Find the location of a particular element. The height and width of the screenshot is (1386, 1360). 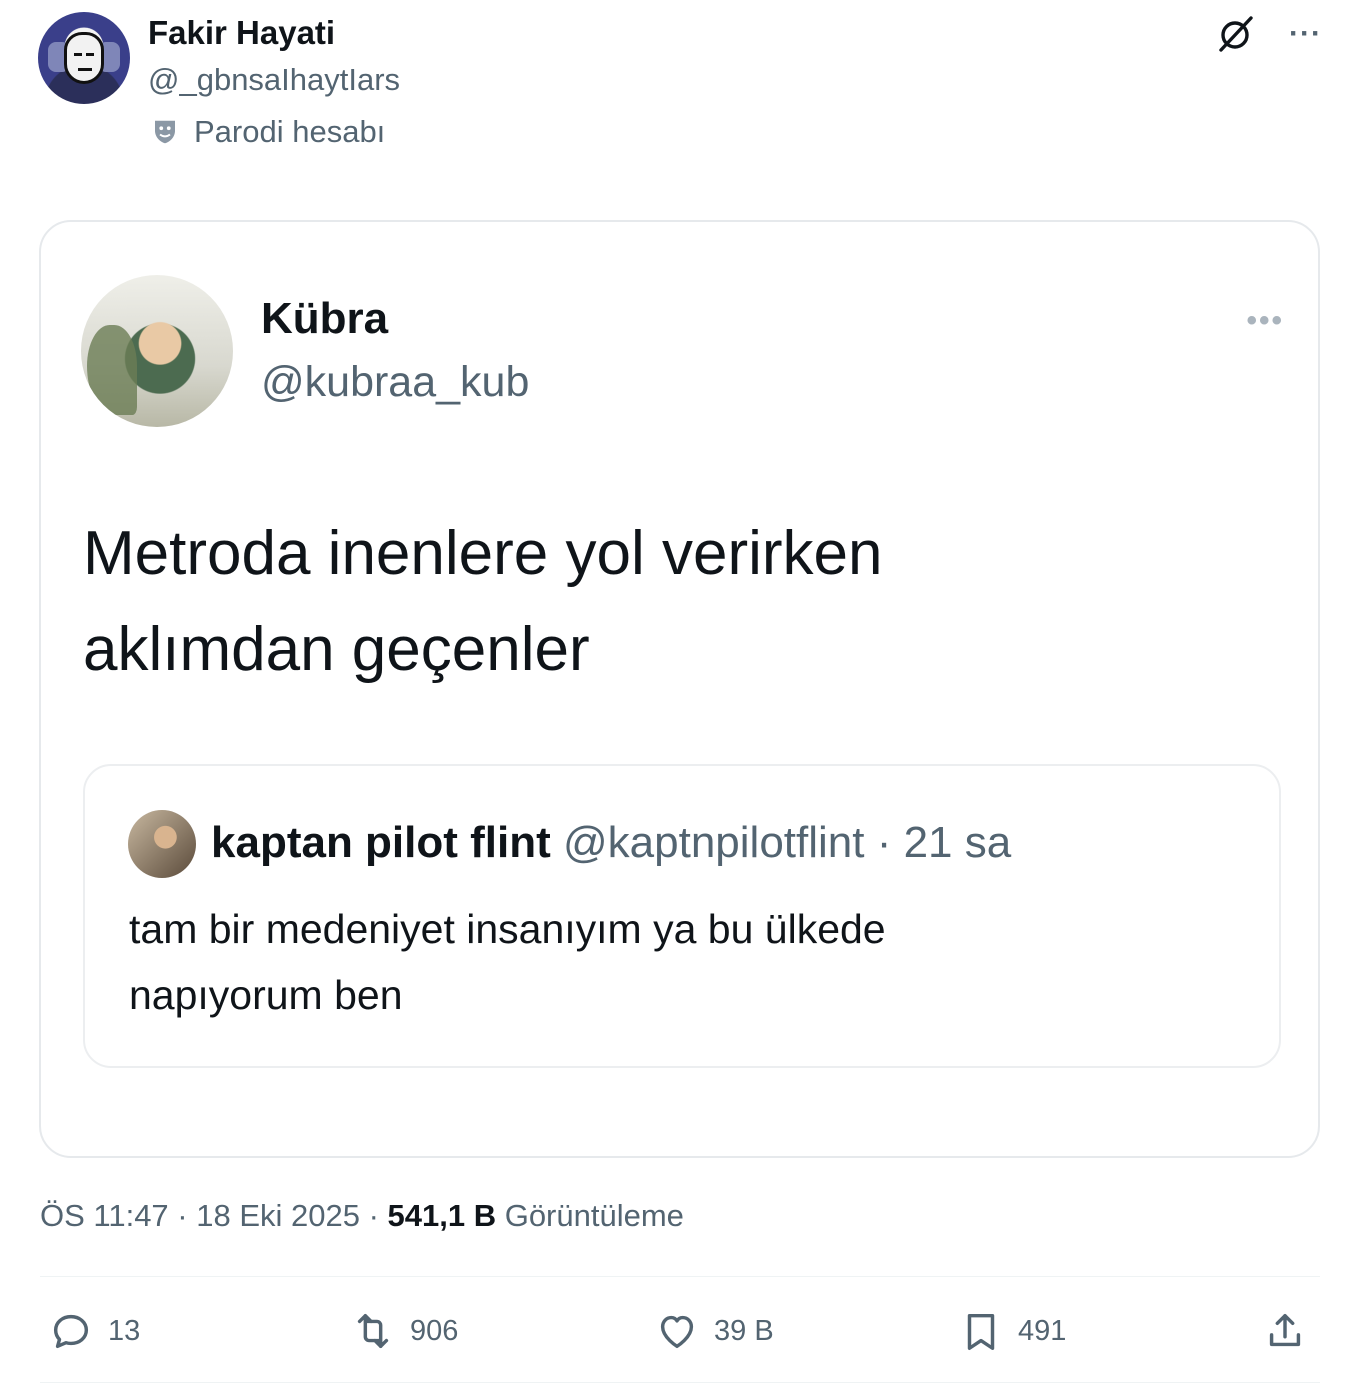

theater-mask-icon is located at coordinates (165, 132).